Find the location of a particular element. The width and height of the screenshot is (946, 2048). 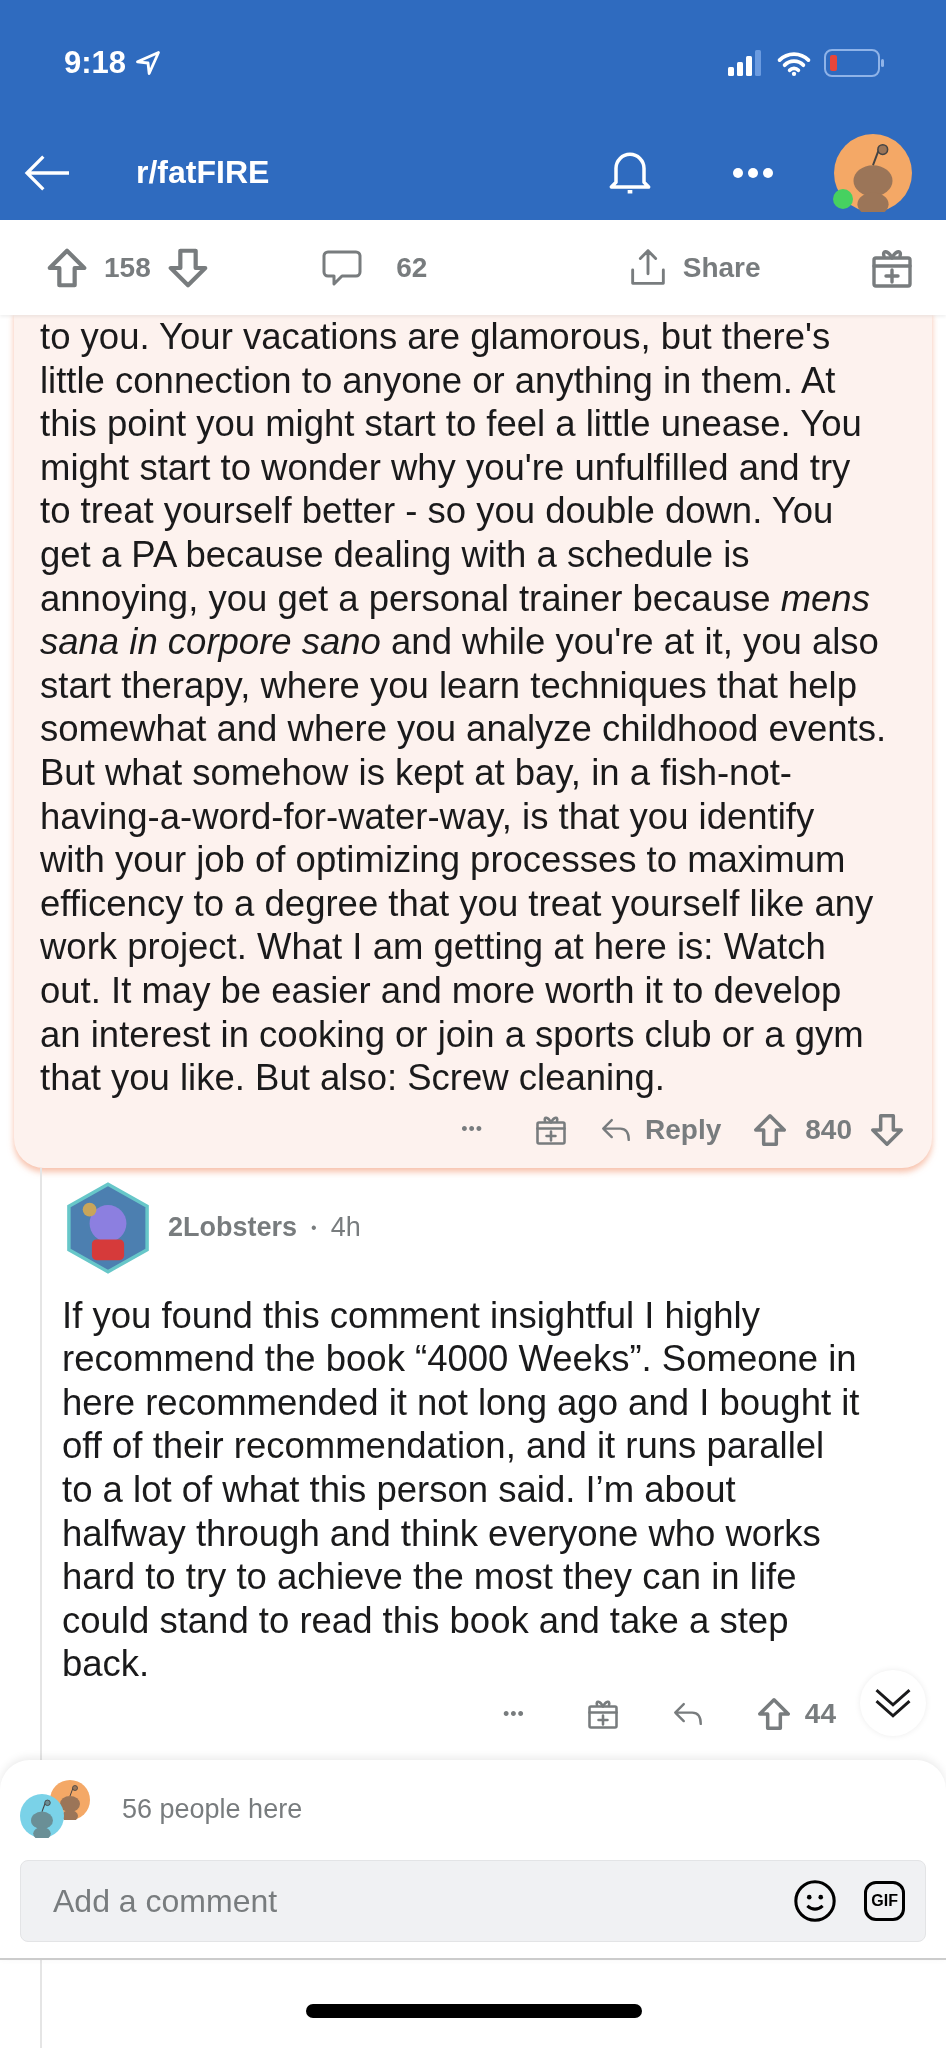

comment-score: 840 is located at coordinates (828, 1129).